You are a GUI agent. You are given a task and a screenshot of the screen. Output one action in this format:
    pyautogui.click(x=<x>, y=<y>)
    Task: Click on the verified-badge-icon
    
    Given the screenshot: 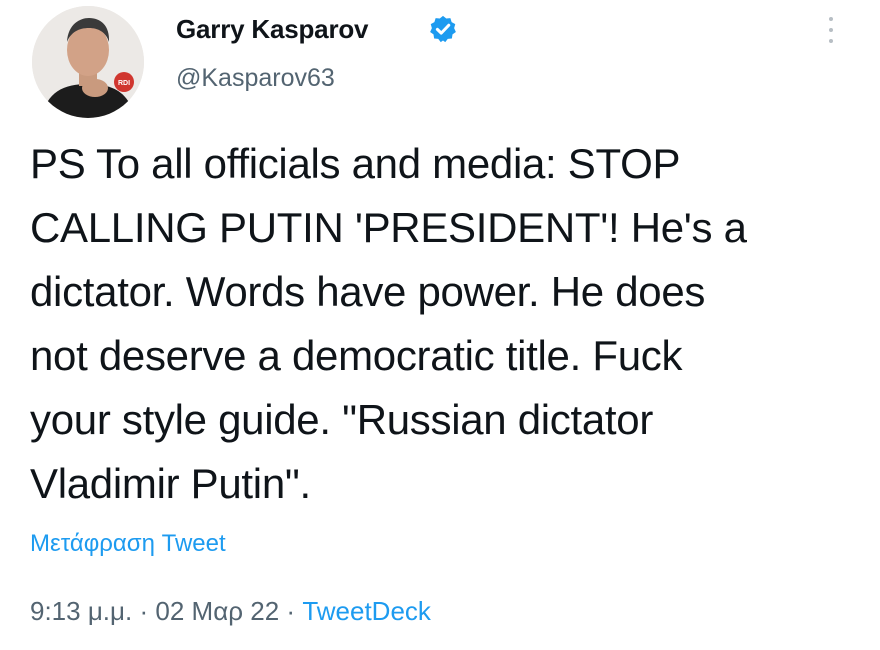 What is the action you would take?
    pyautogui.click(x=443, y=29)
    